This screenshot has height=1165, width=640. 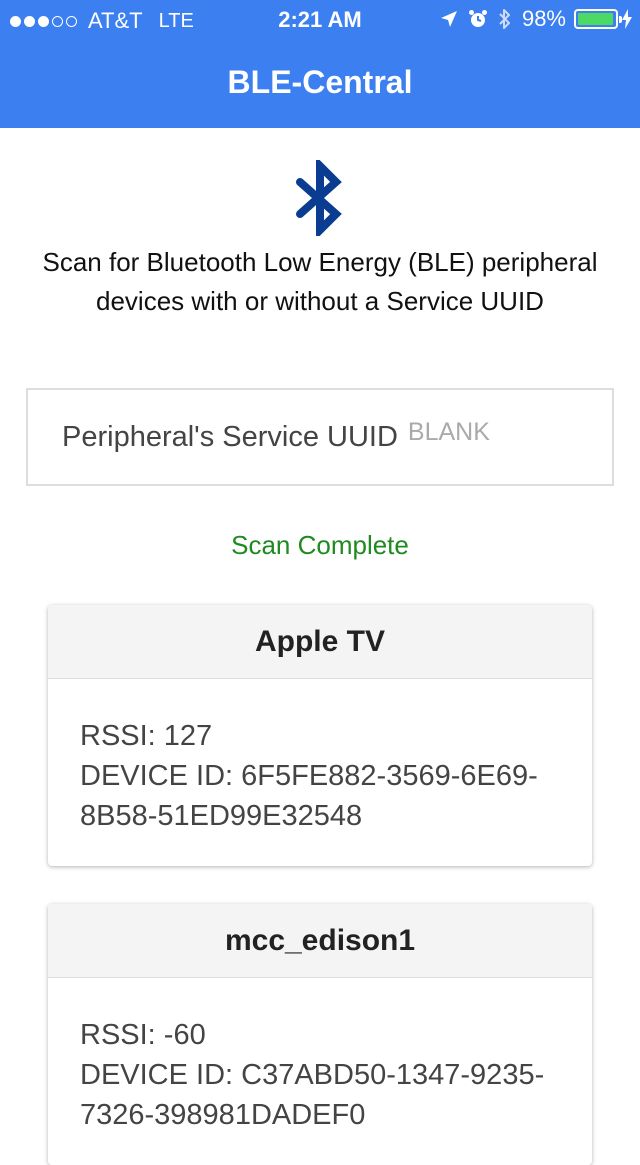 I want to click on battery-cap, so click(x=620, y=19).